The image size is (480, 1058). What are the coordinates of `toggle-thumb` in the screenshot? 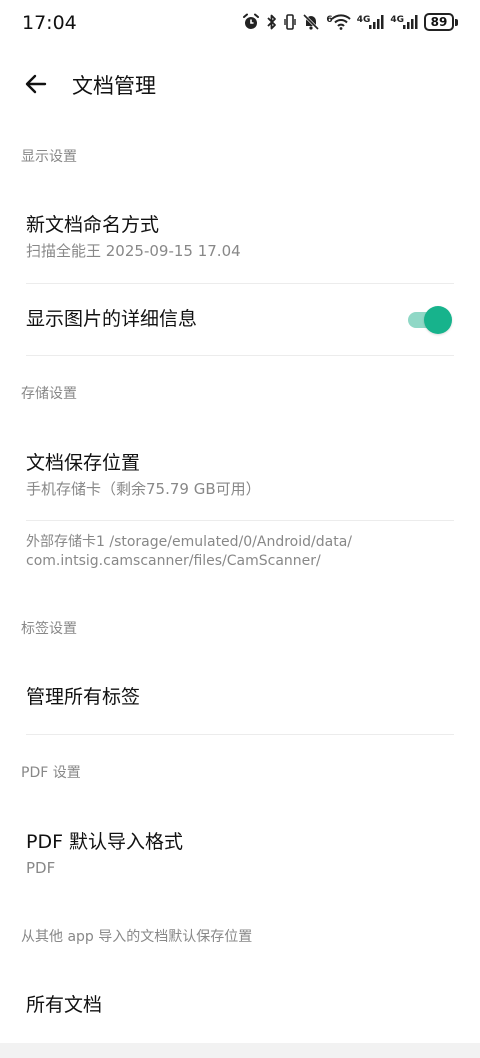 It's located at (438, 320).